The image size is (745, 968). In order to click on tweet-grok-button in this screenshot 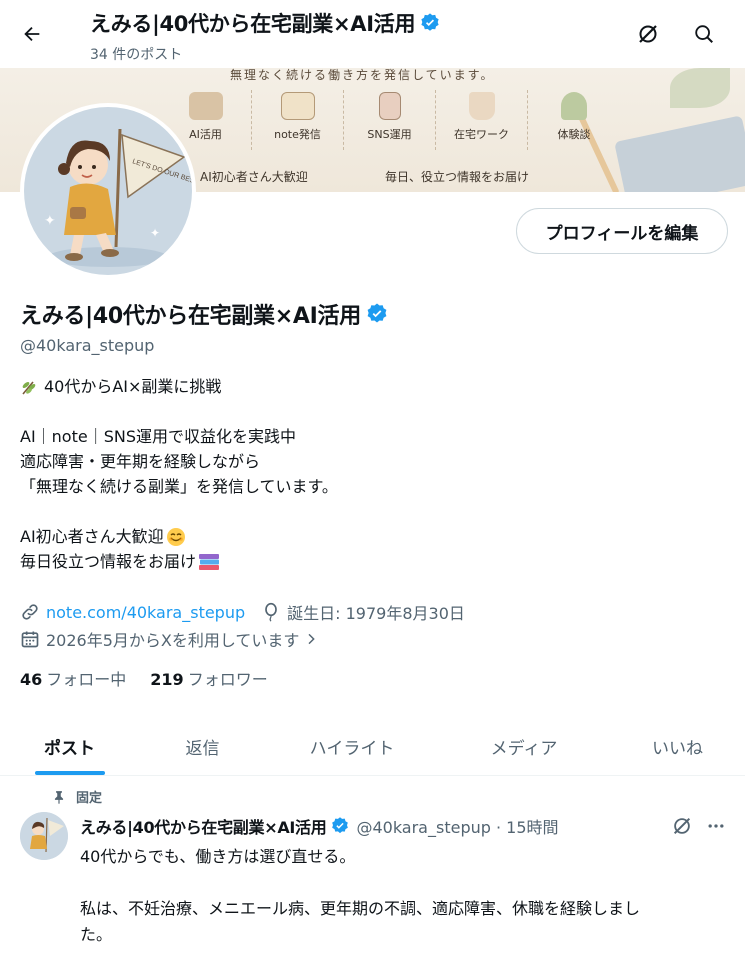, I will do `click(682, 826)`.